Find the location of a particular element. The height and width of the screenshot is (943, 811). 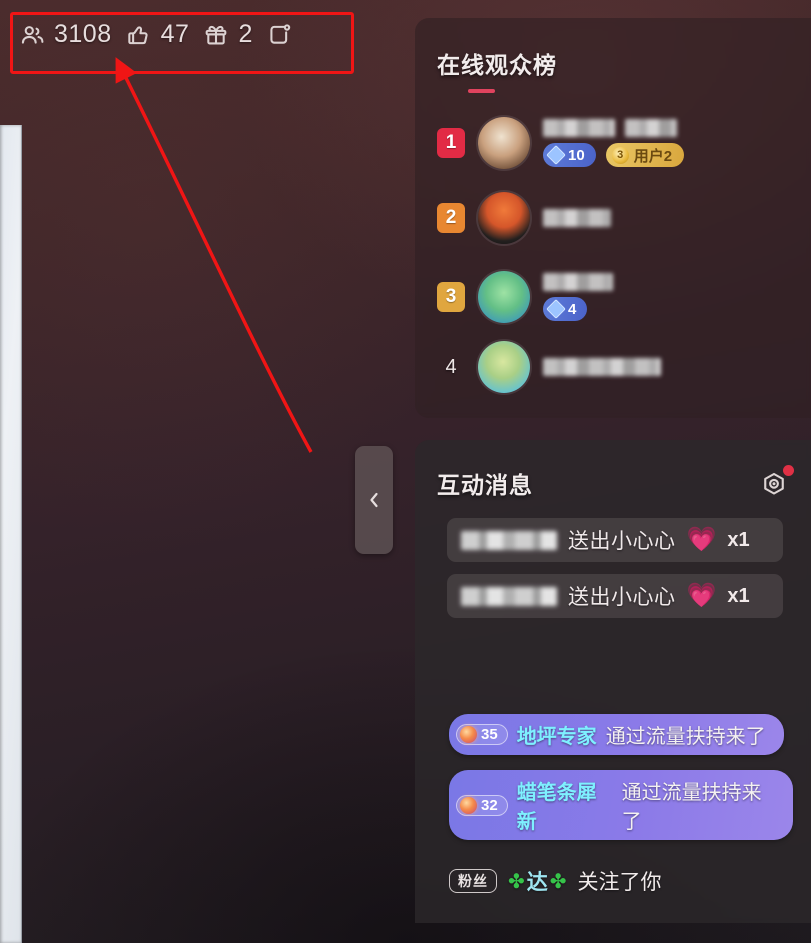

viewer-meta: 10 3 用户2 is located at coordinates (614, 143).